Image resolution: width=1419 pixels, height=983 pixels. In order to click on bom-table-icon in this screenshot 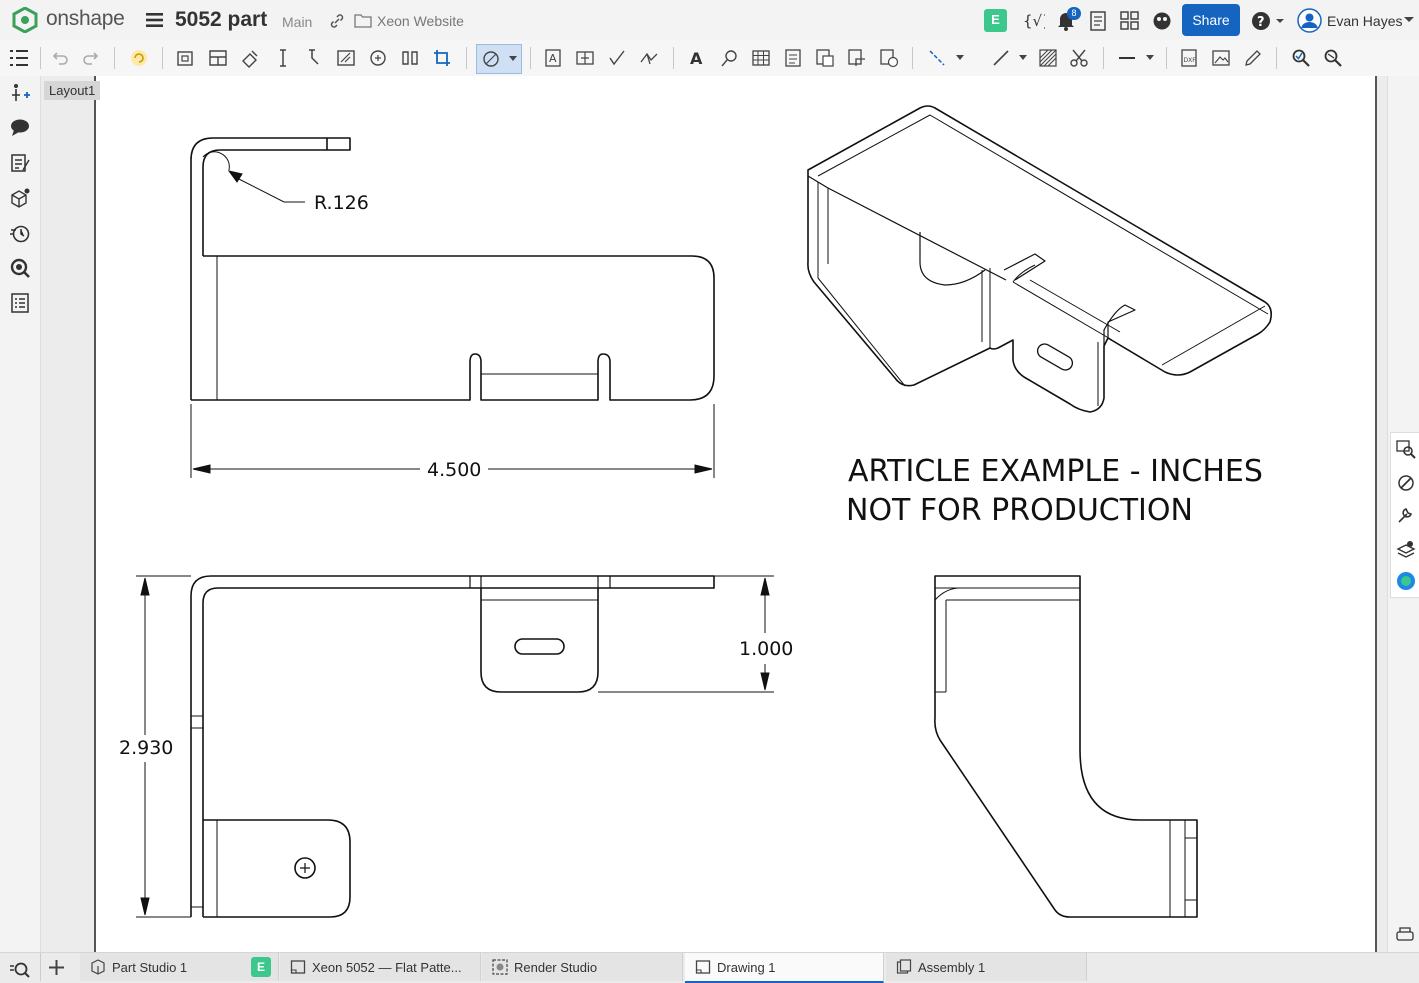, I will do `click(793, 58)`.